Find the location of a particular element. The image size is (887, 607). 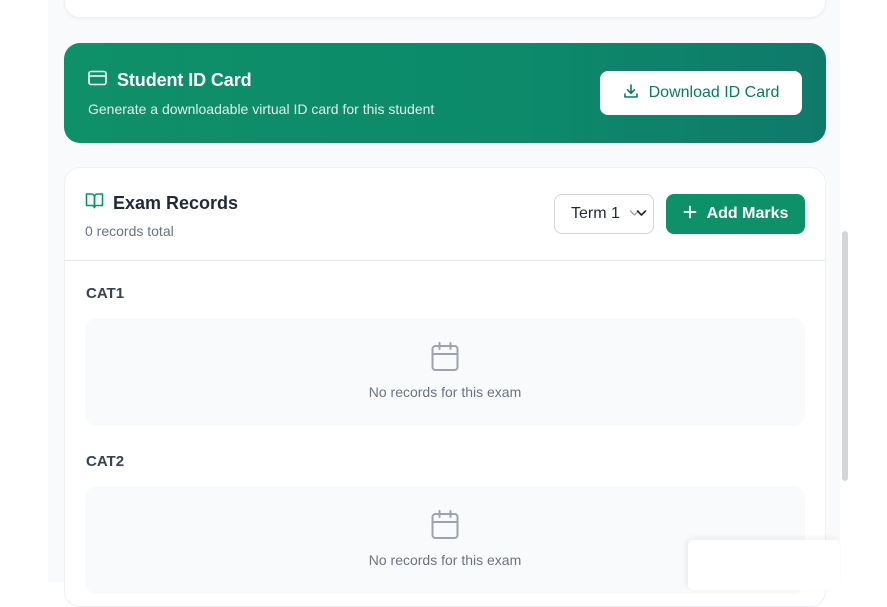

exam-section-label: CAT1 is located at coordinates (105, 293).